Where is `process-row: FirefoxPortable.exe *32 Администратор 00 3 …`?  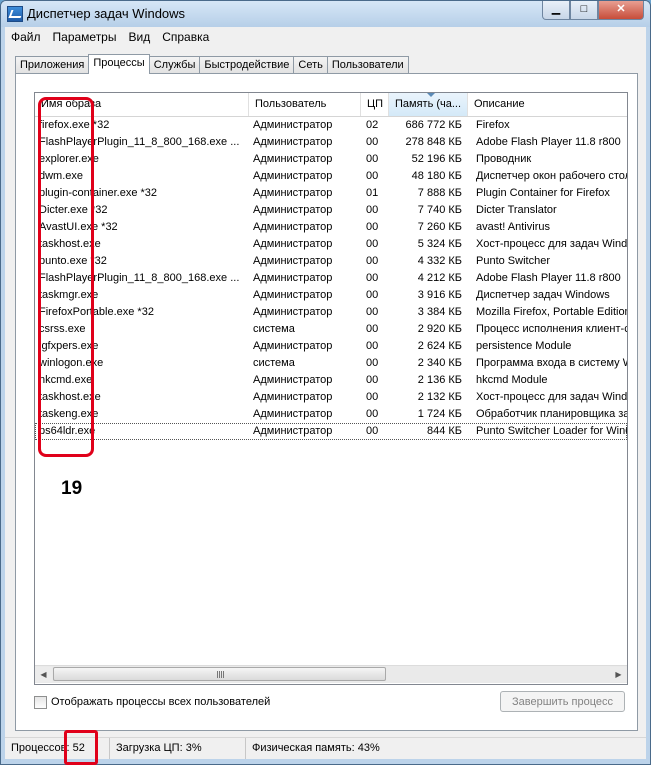
process-row: FirefoxPortable.exe *32 Администратор 00 3 … is located at coordinates (331, 312).